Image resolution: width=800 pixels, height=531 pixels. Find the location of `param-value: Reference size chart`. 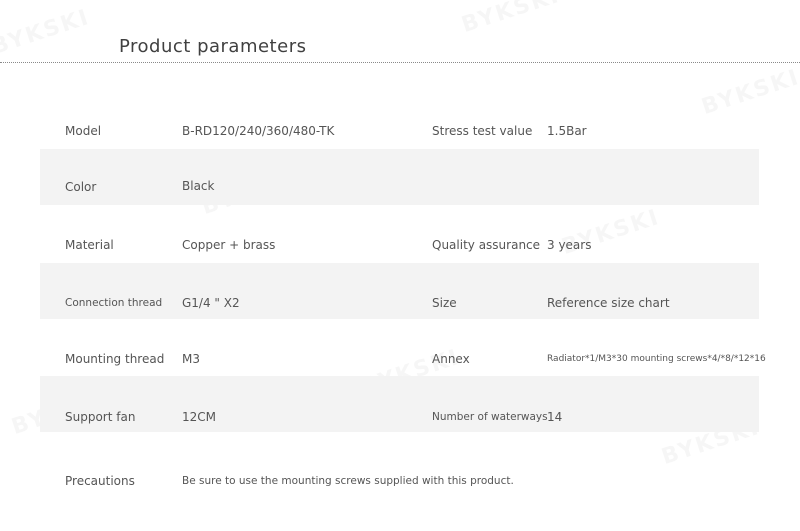

param-value: Reference size chart is located at coordinates (608, 303).